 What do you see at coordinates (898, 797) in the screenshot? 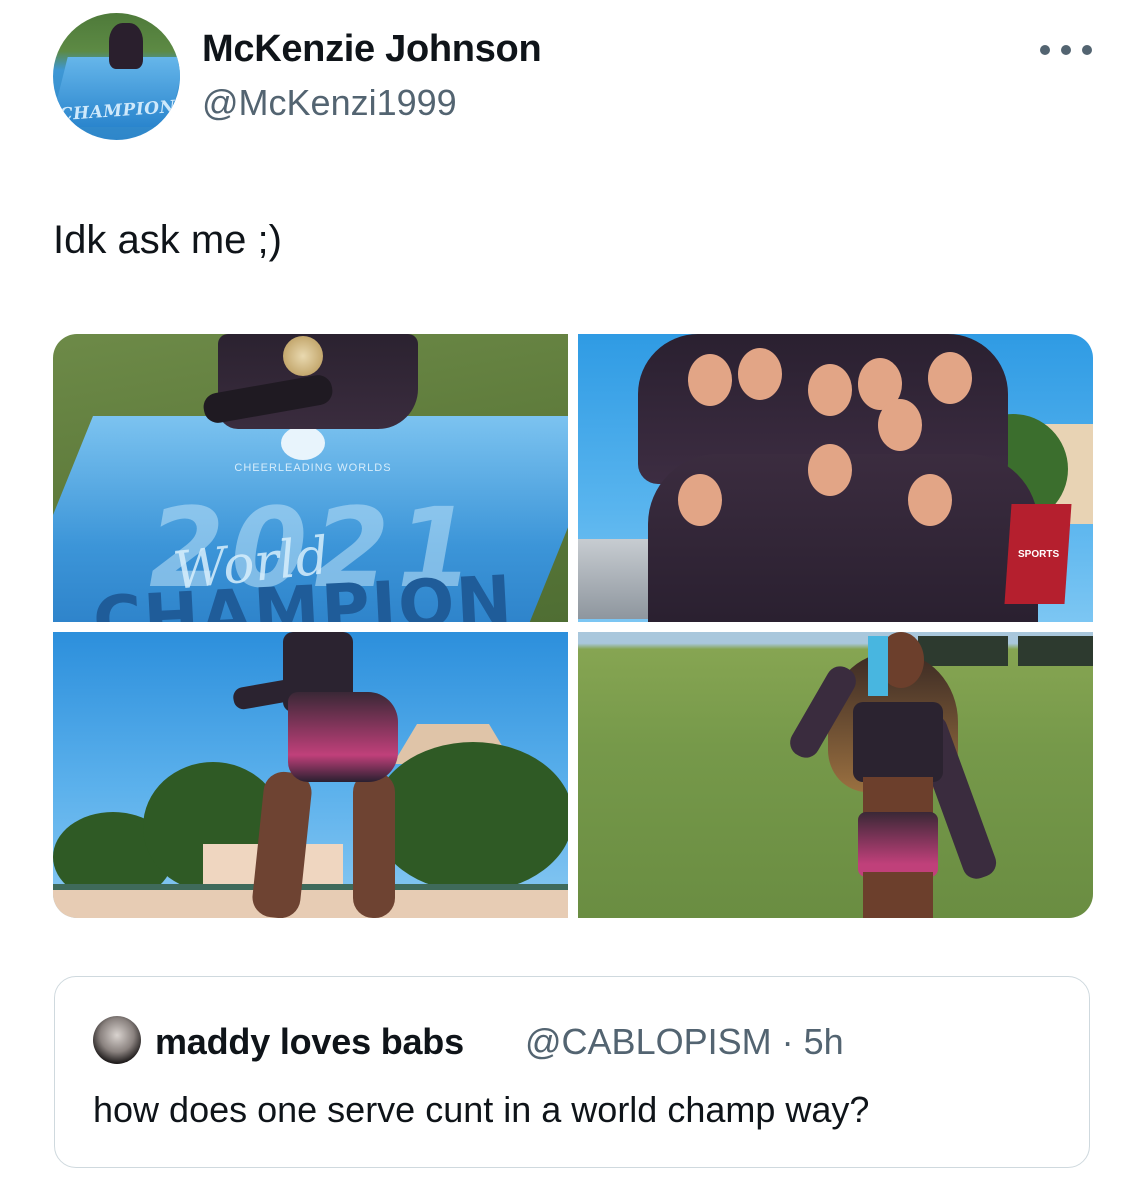
I see `stomach` at bounding box center [898, 797].